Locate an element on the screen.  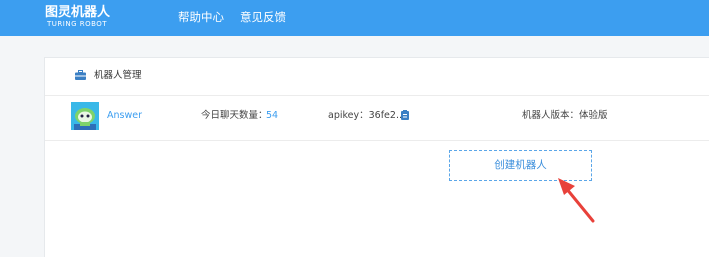
robot-avatar is located at coordinates (85, 116).